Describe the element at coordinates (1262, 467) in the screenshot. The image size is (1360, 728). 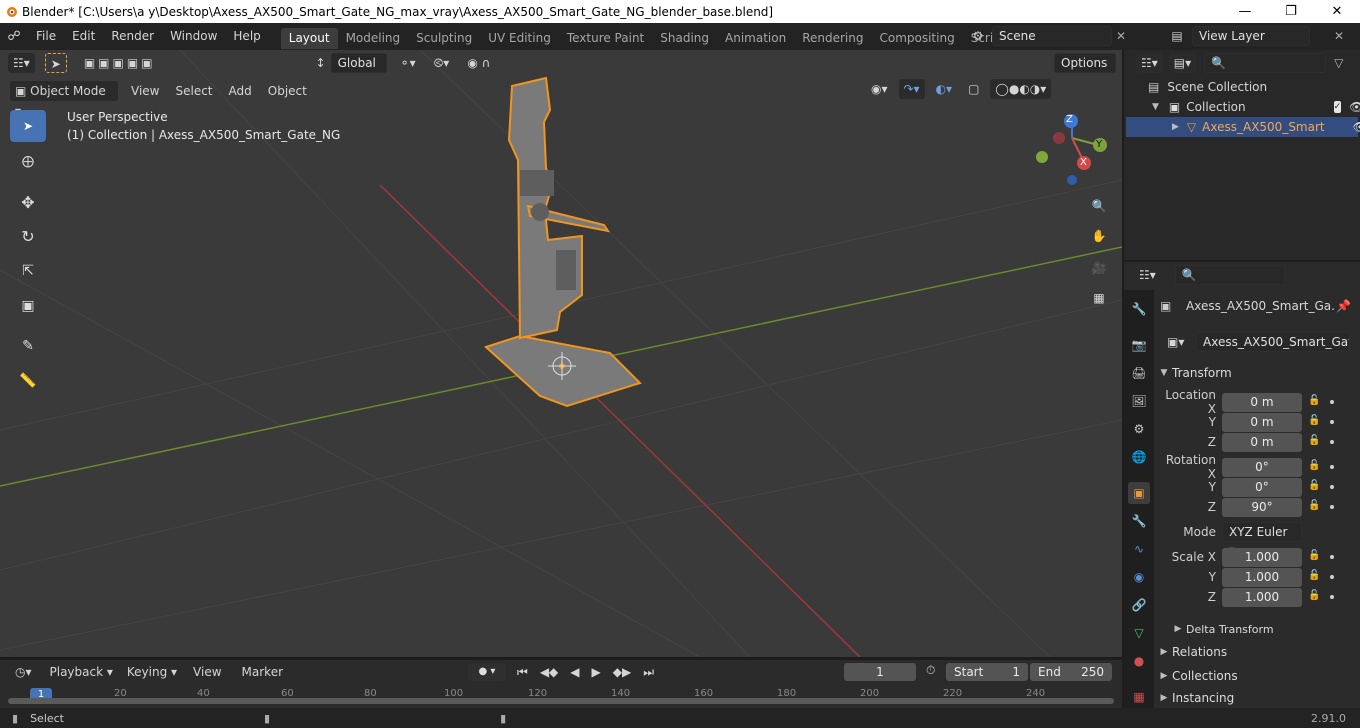
I see `rotation-x-field: 0°` at that location.